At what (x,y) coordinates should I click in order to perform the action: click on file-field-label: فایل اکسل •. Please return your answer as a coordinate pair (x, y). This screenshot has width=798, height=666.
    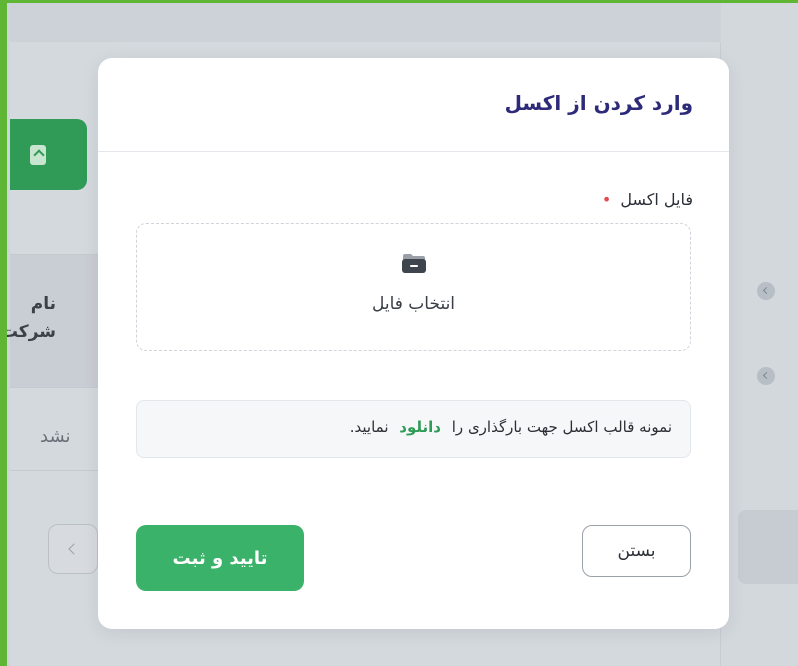
    Looking at the image, I should click on (647, 199).